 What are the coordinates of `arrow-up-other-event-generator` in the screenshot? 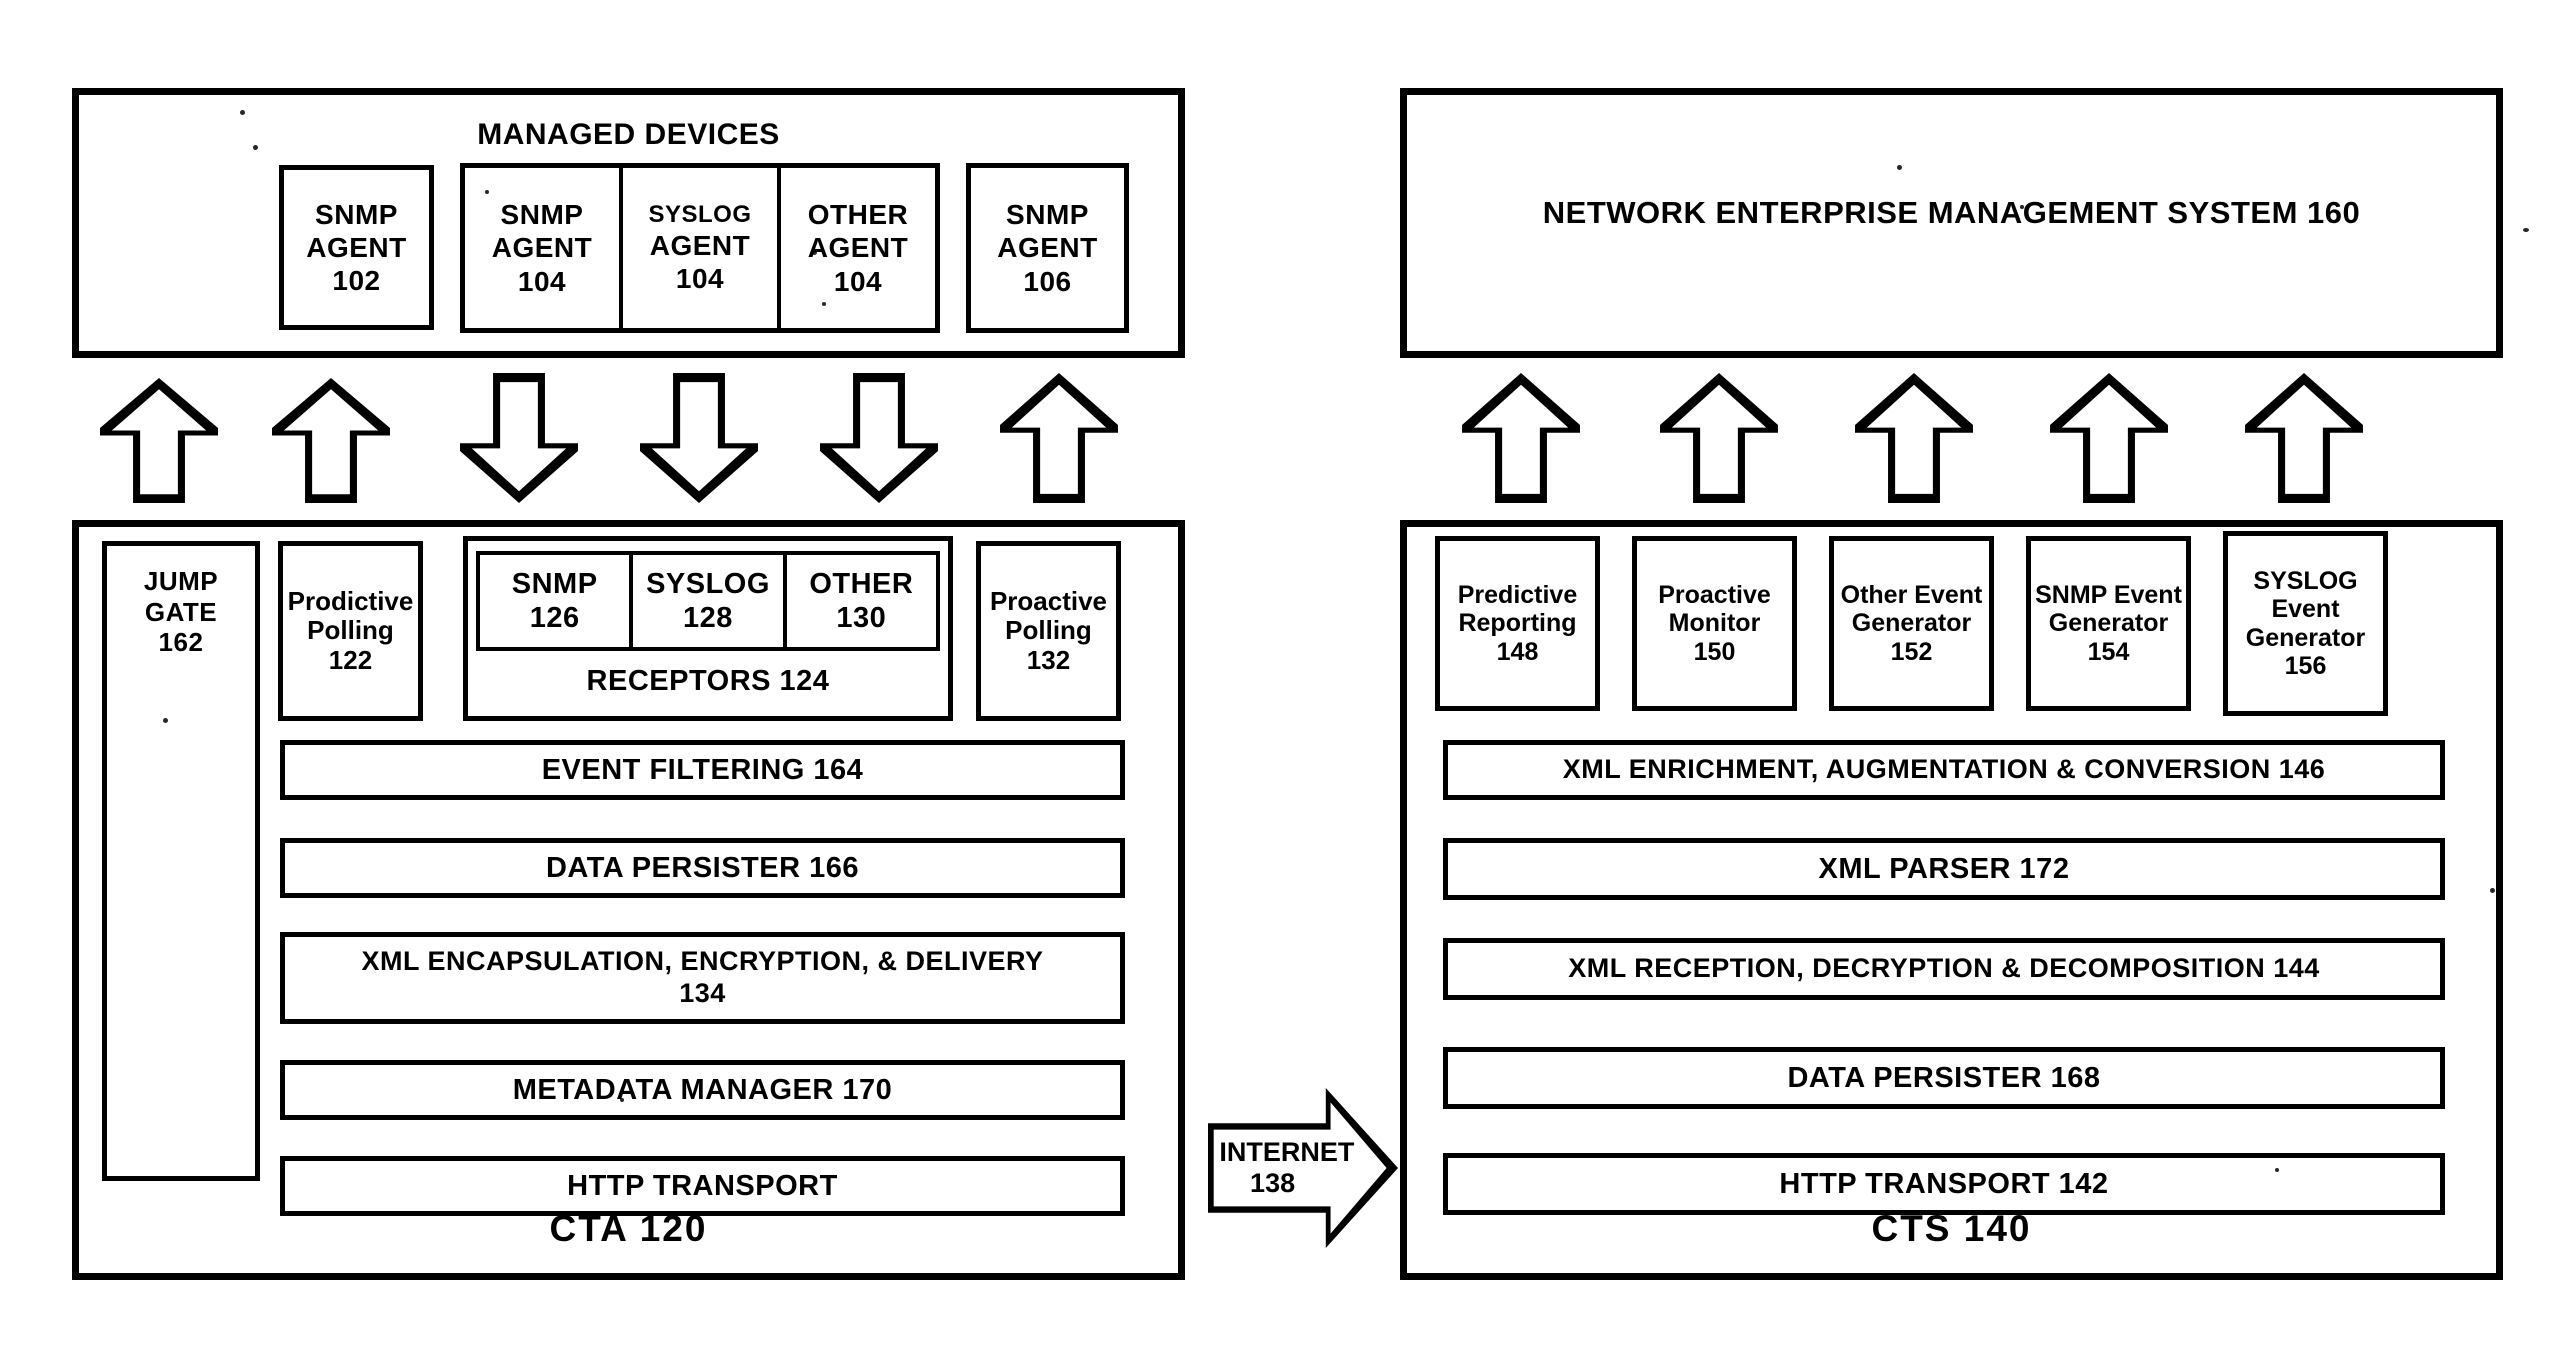 It's located at (1914, 438).